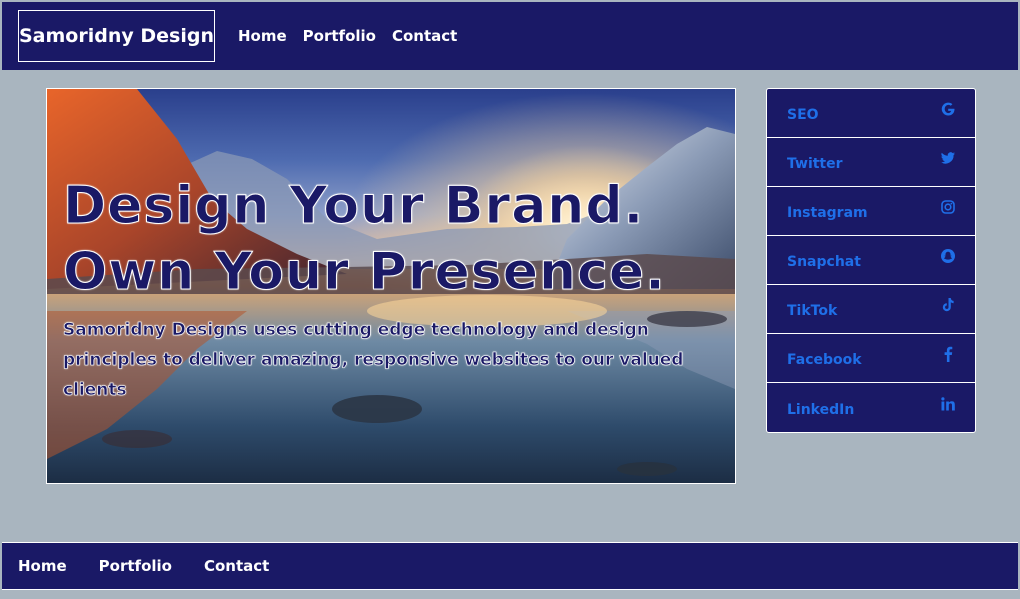 The image size is (1020, 599). What do you see at coordinates (948, 404) in the screenshot?
I see `linkedin-icon` at bounding box center [948, 404].